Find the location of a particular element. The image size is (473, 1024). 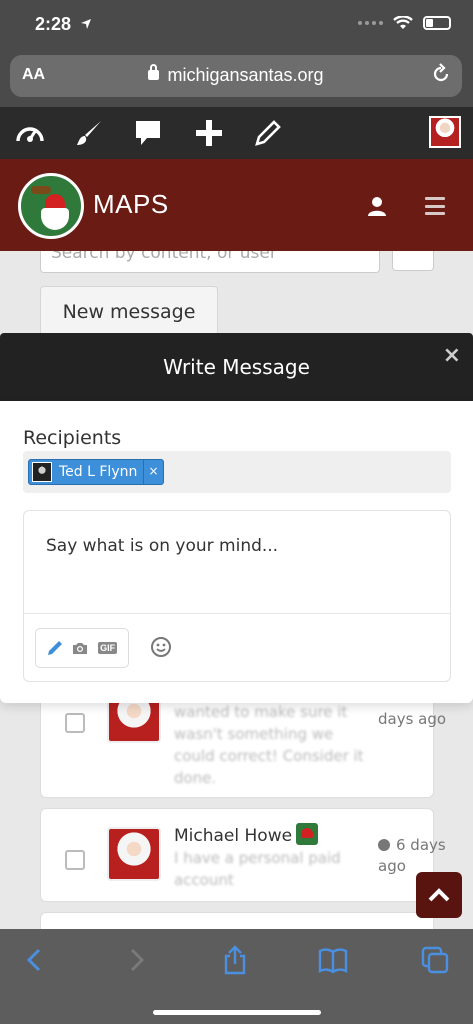

recipients-field: Ted L Flynn × is located at coordinates (237, 472).